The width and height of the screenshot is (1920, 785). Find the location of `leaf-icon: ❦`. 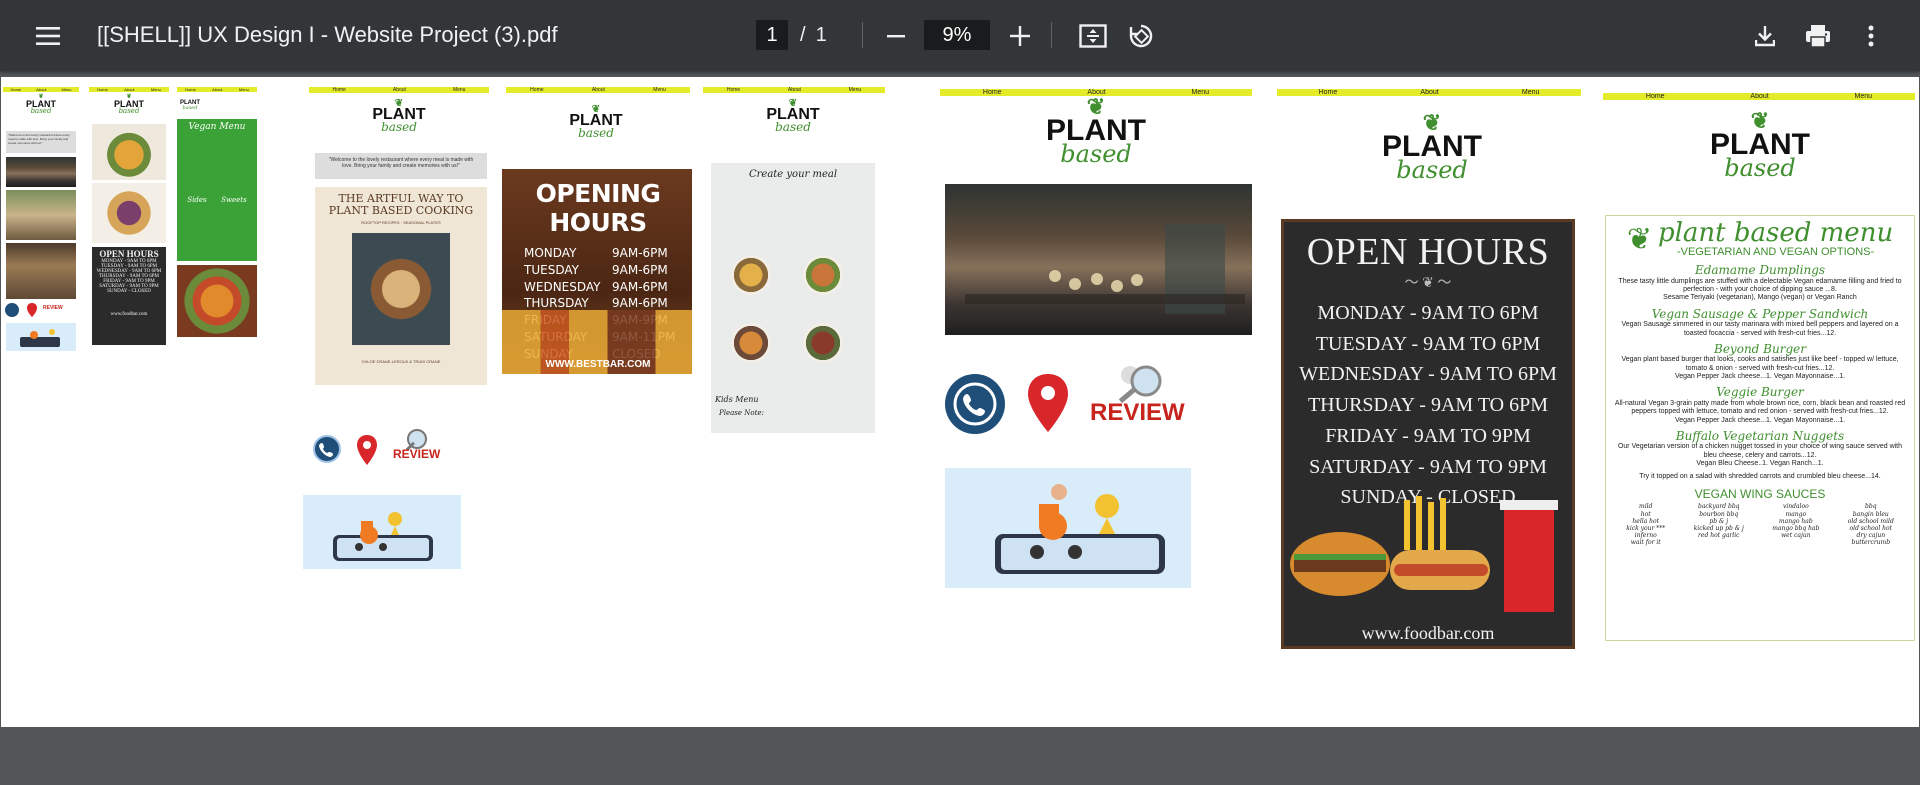

leaf-icon: ❦ is located at coordinates (1639, 239).